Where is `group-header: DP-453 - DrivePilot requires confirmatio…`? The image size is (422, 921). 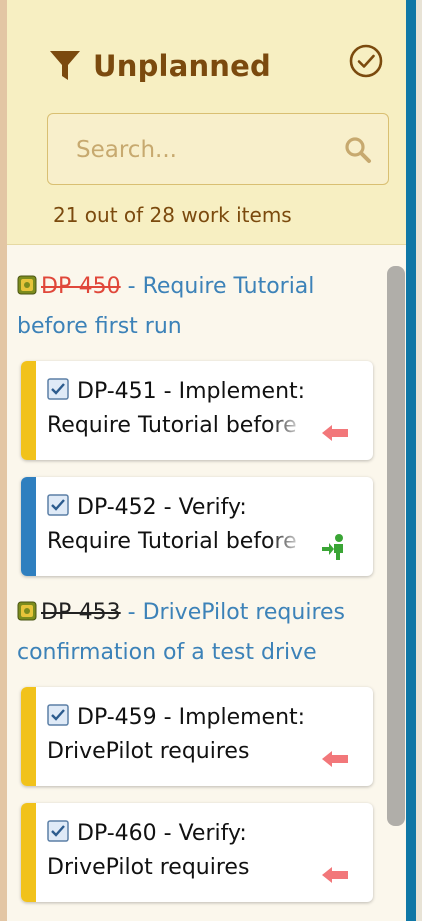 group-header: DP-453 - DrivePilot requires confirmatio… is located at coordinates (182, 633).